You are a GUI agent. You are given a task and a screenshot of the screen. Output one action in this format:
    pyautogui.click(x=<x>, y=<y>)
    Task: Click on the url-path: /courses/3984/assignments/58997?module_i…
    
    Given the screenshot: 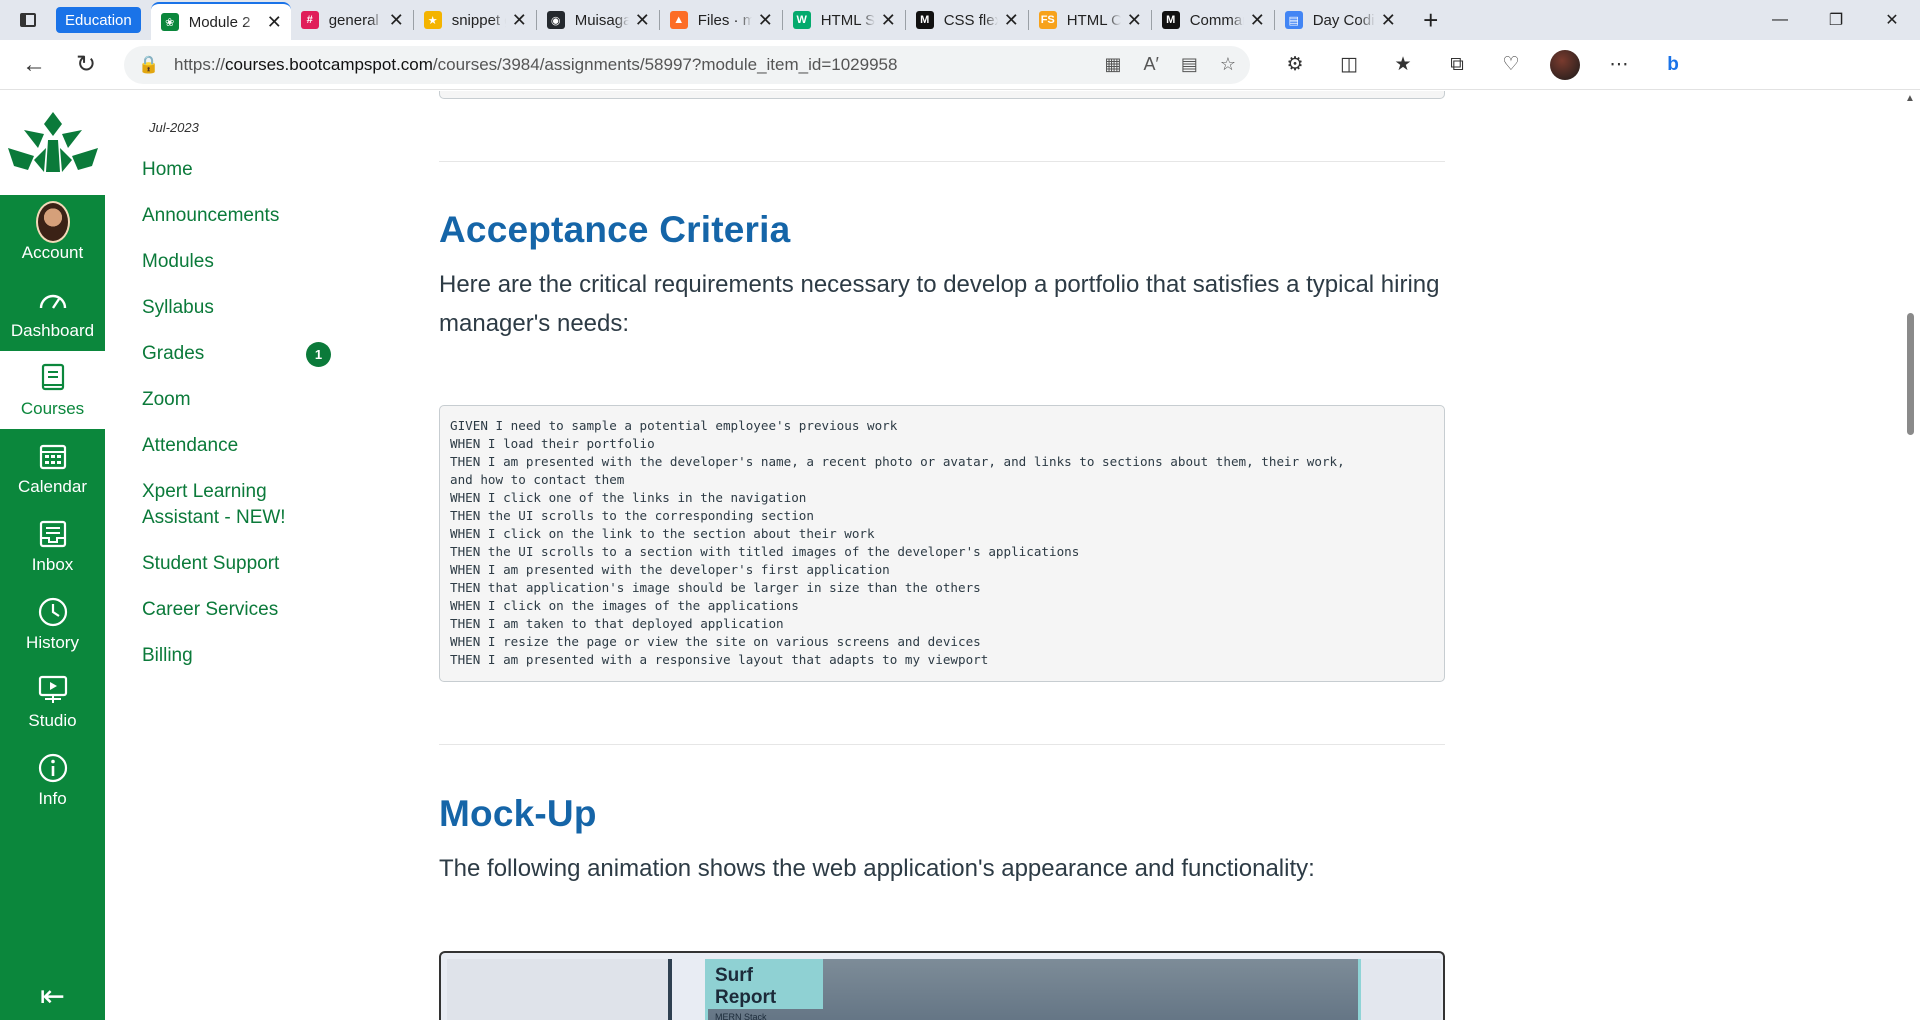 What is the action you would take?
    pyautogui.click(x=665, y=64)
    